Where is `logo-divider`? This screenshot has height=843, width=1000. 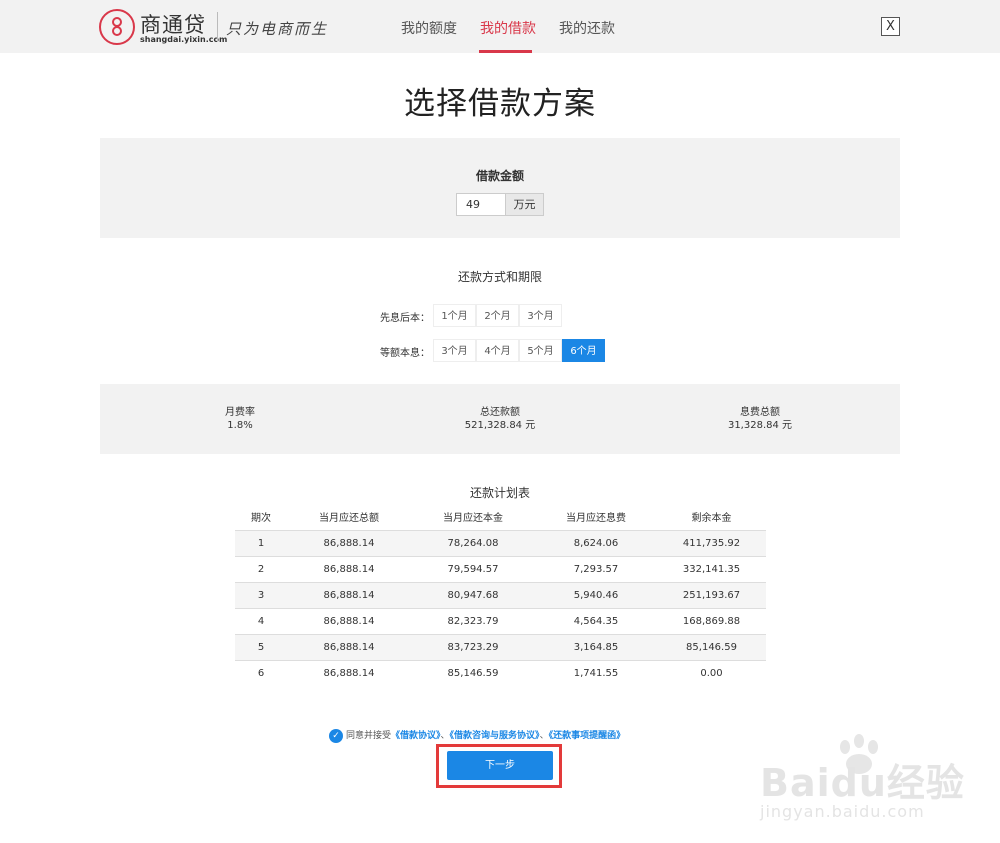
logo-divider is located at coordinates (217, 27).